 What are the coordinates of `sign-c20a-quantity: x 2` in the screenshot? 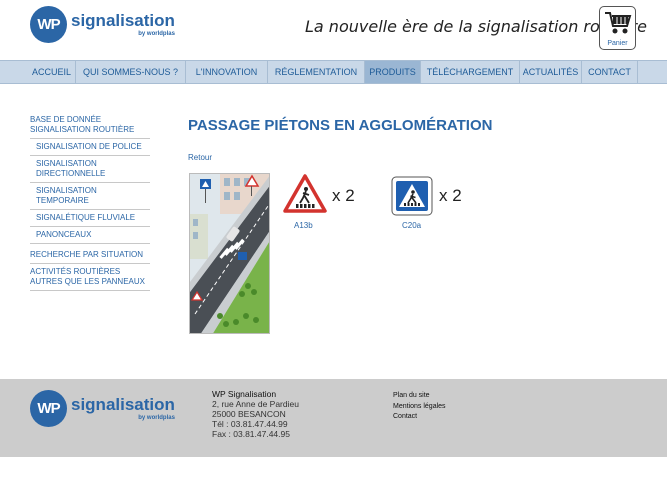 It's located at (450, 195).